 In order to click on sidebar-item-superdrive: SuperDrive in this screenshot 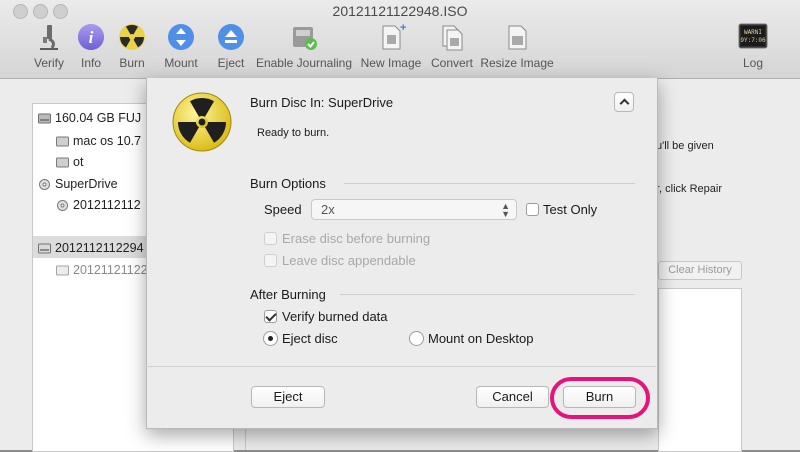, I will do `click(78, 184)`.